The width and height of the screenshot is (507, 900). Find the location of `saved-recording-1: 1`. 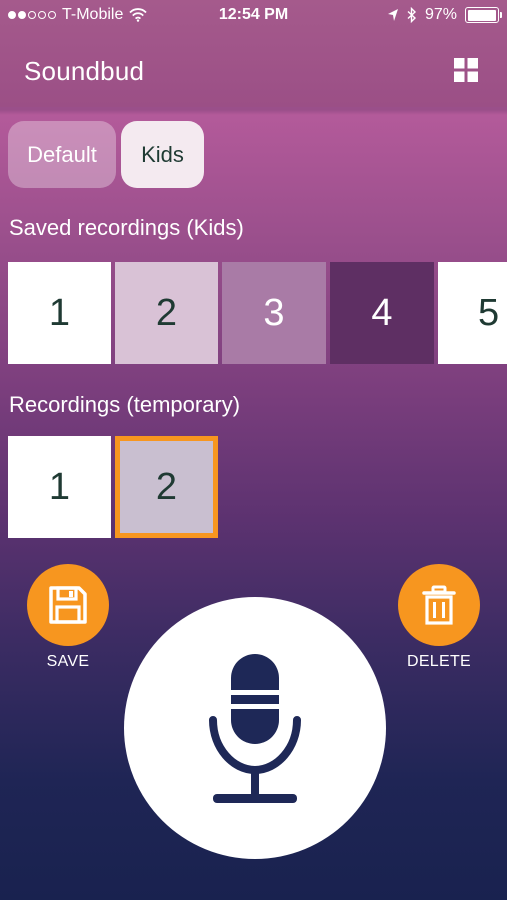

saved-recording-1: 1 is located at coordinates (59, 313).